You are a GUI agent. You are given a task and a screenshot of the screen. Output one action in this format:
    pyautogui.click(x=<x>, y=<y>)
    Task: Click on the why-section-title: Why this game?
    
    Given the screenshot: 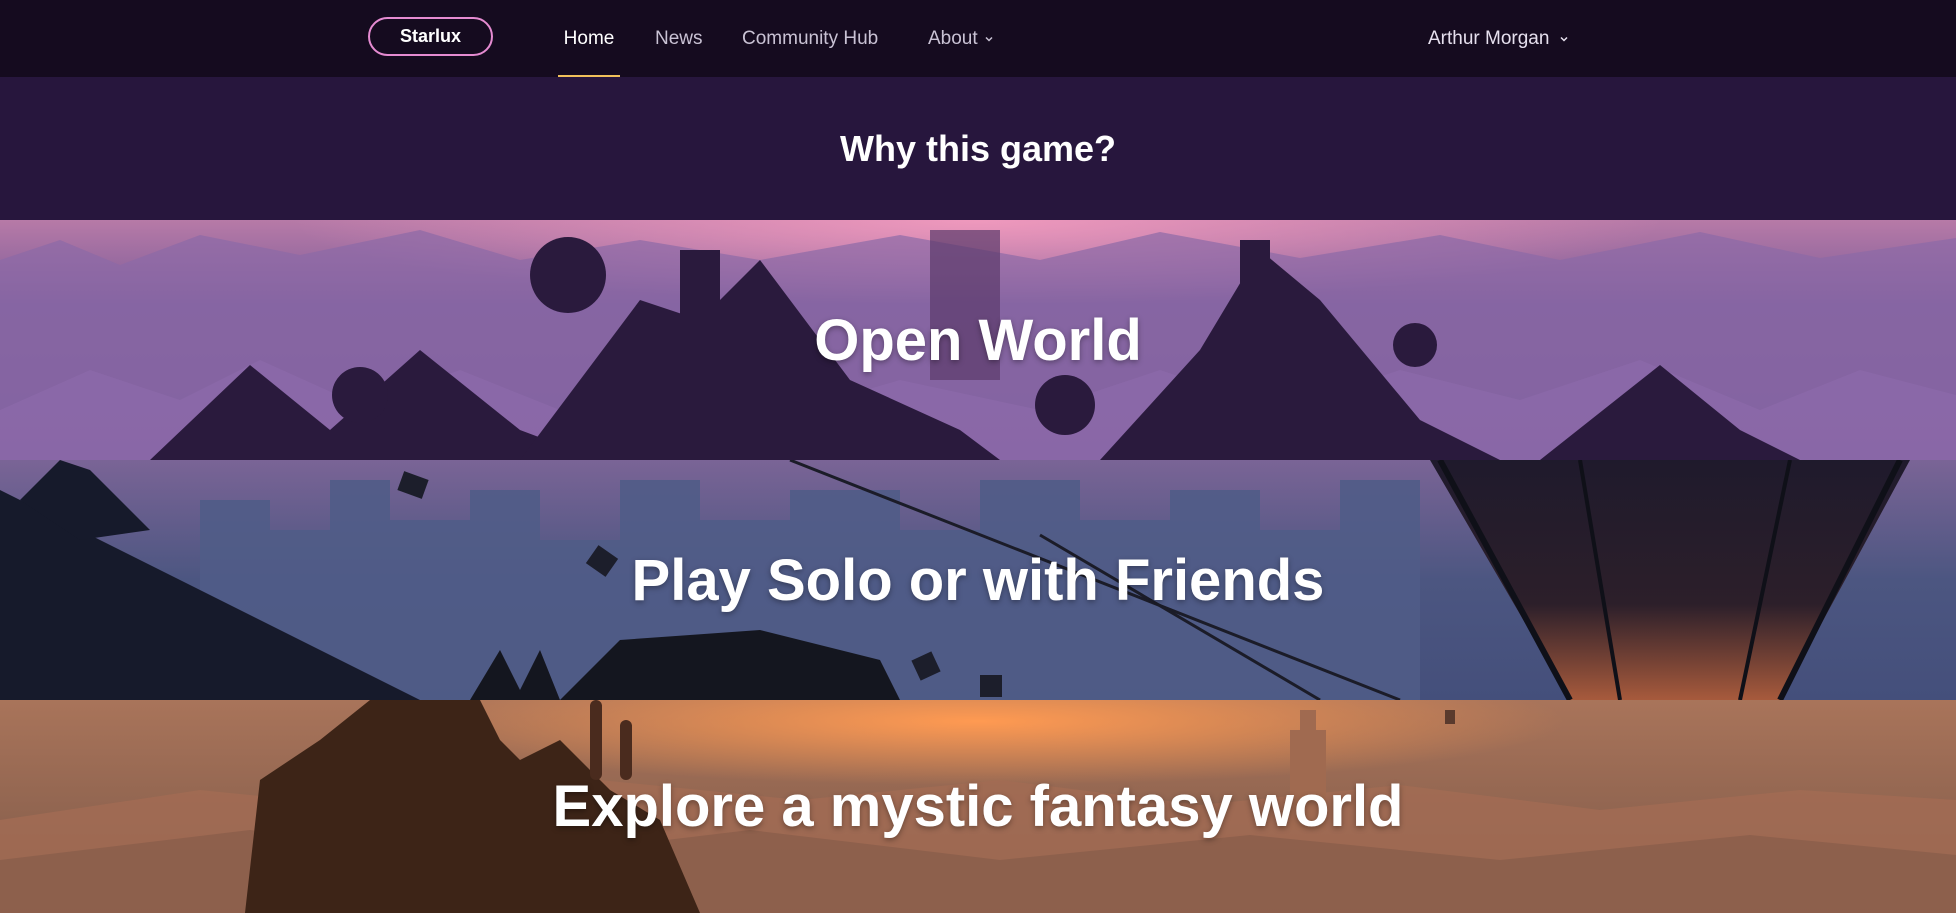 What is the action you would take?
    pyautogui.click(x=978, y=148)
    